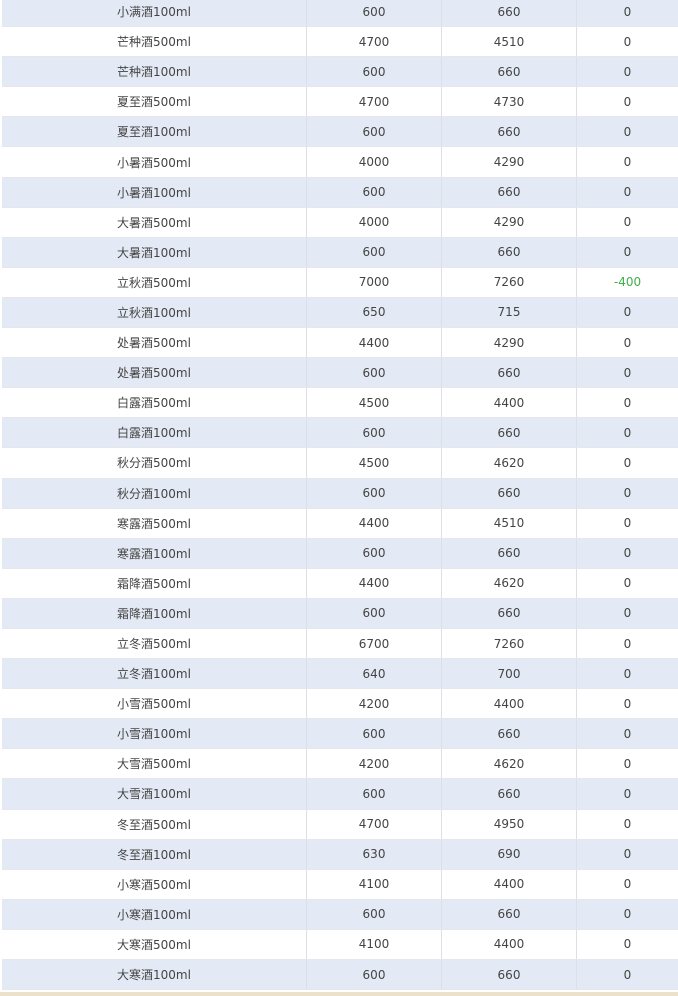 The height and width of the screenshot is (996, 678). I want to click on table-row: 立秋酒500ml 7000 7260 -400, so click(340, 282).